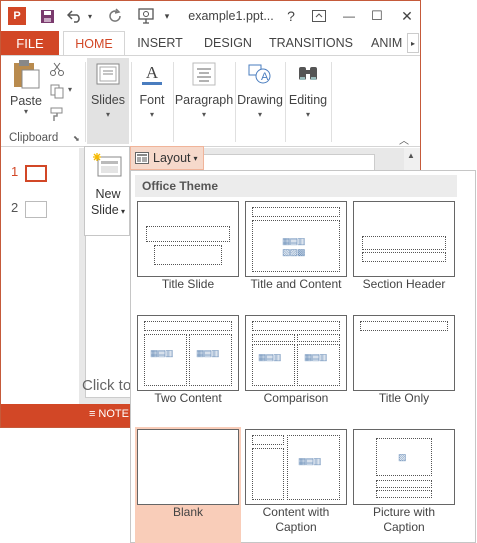 The image size is (477, 543). I want to click on layout-label: Layout, so click(172, 158).